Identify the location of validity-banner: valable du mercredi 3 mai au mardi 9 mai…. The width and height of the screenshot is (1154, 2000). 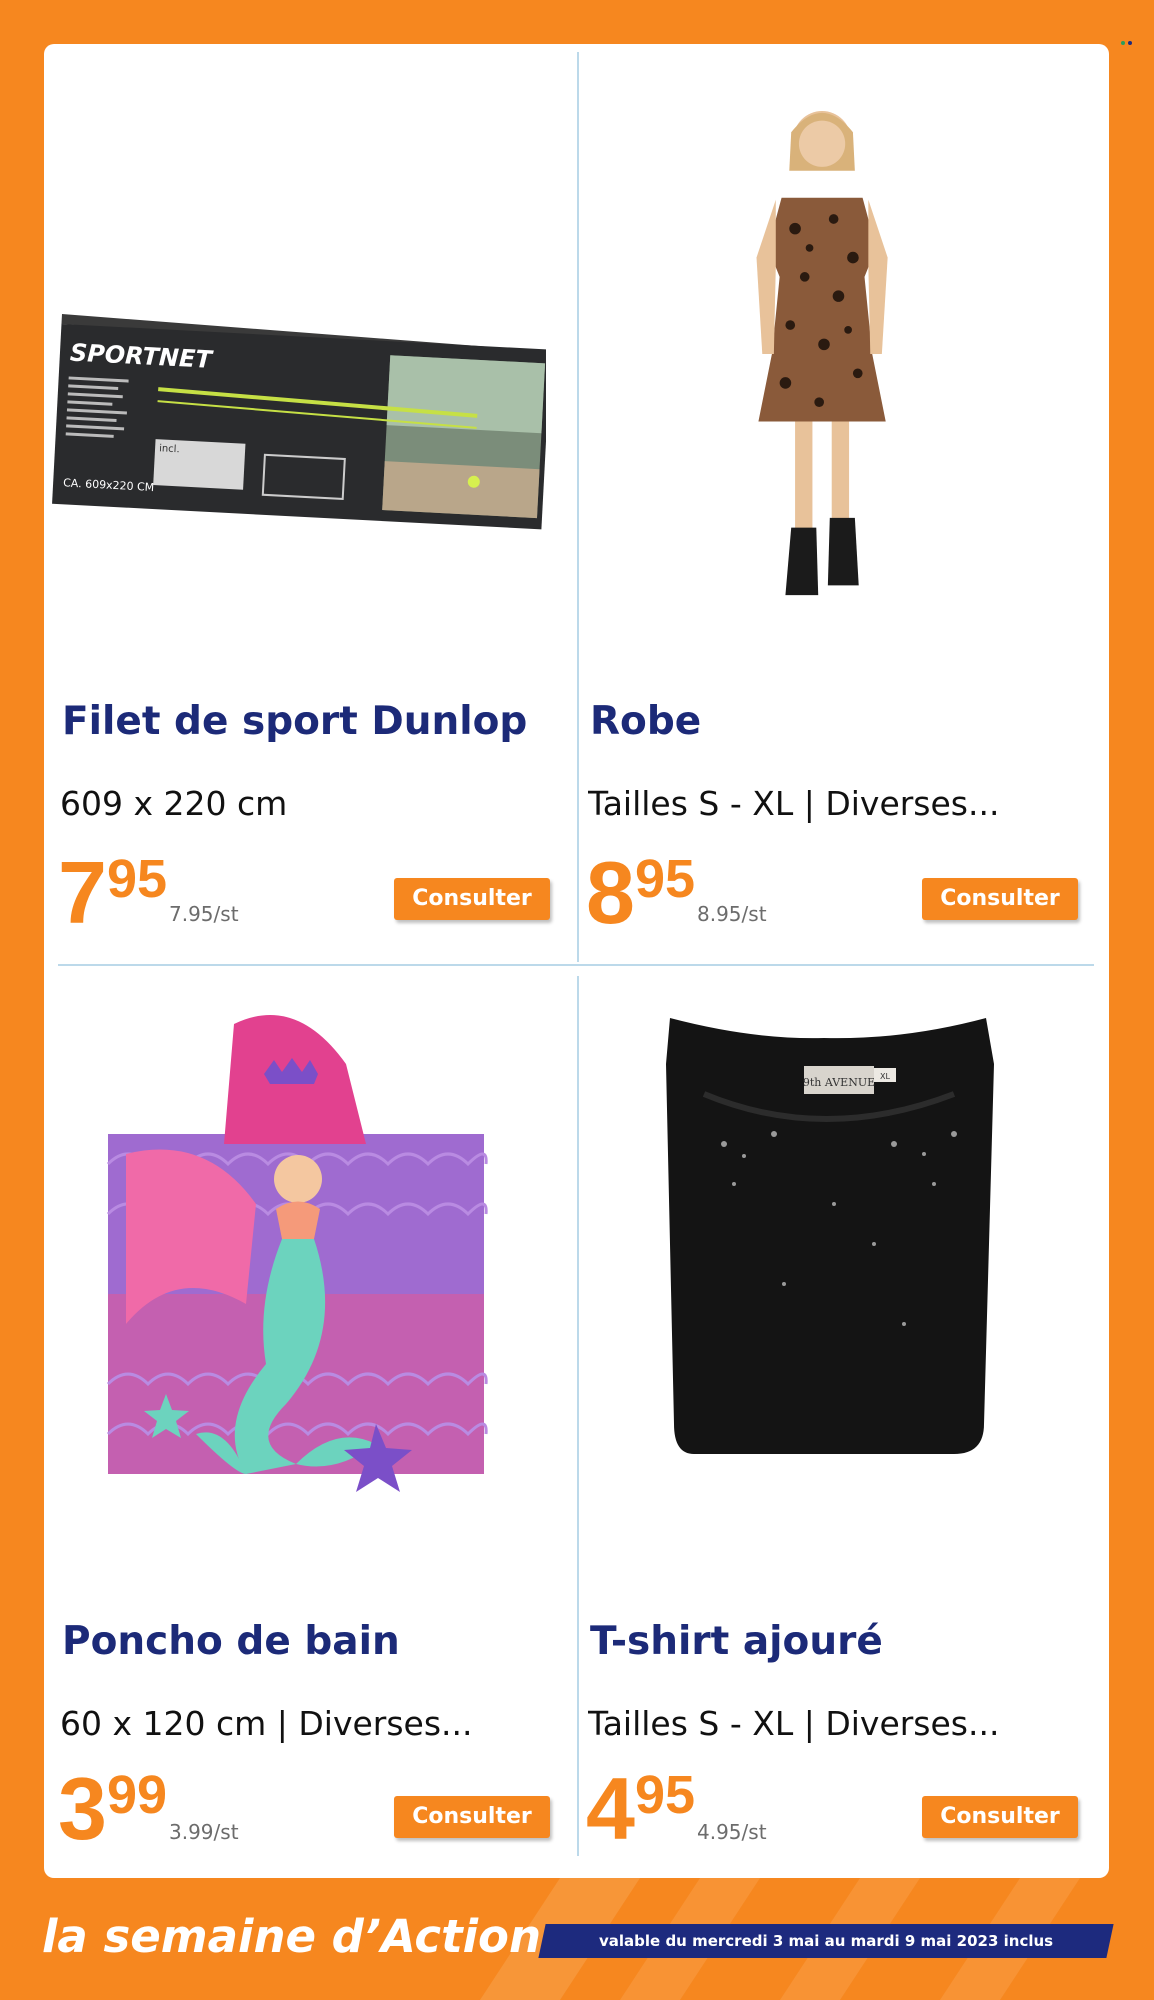
(826, 1941).